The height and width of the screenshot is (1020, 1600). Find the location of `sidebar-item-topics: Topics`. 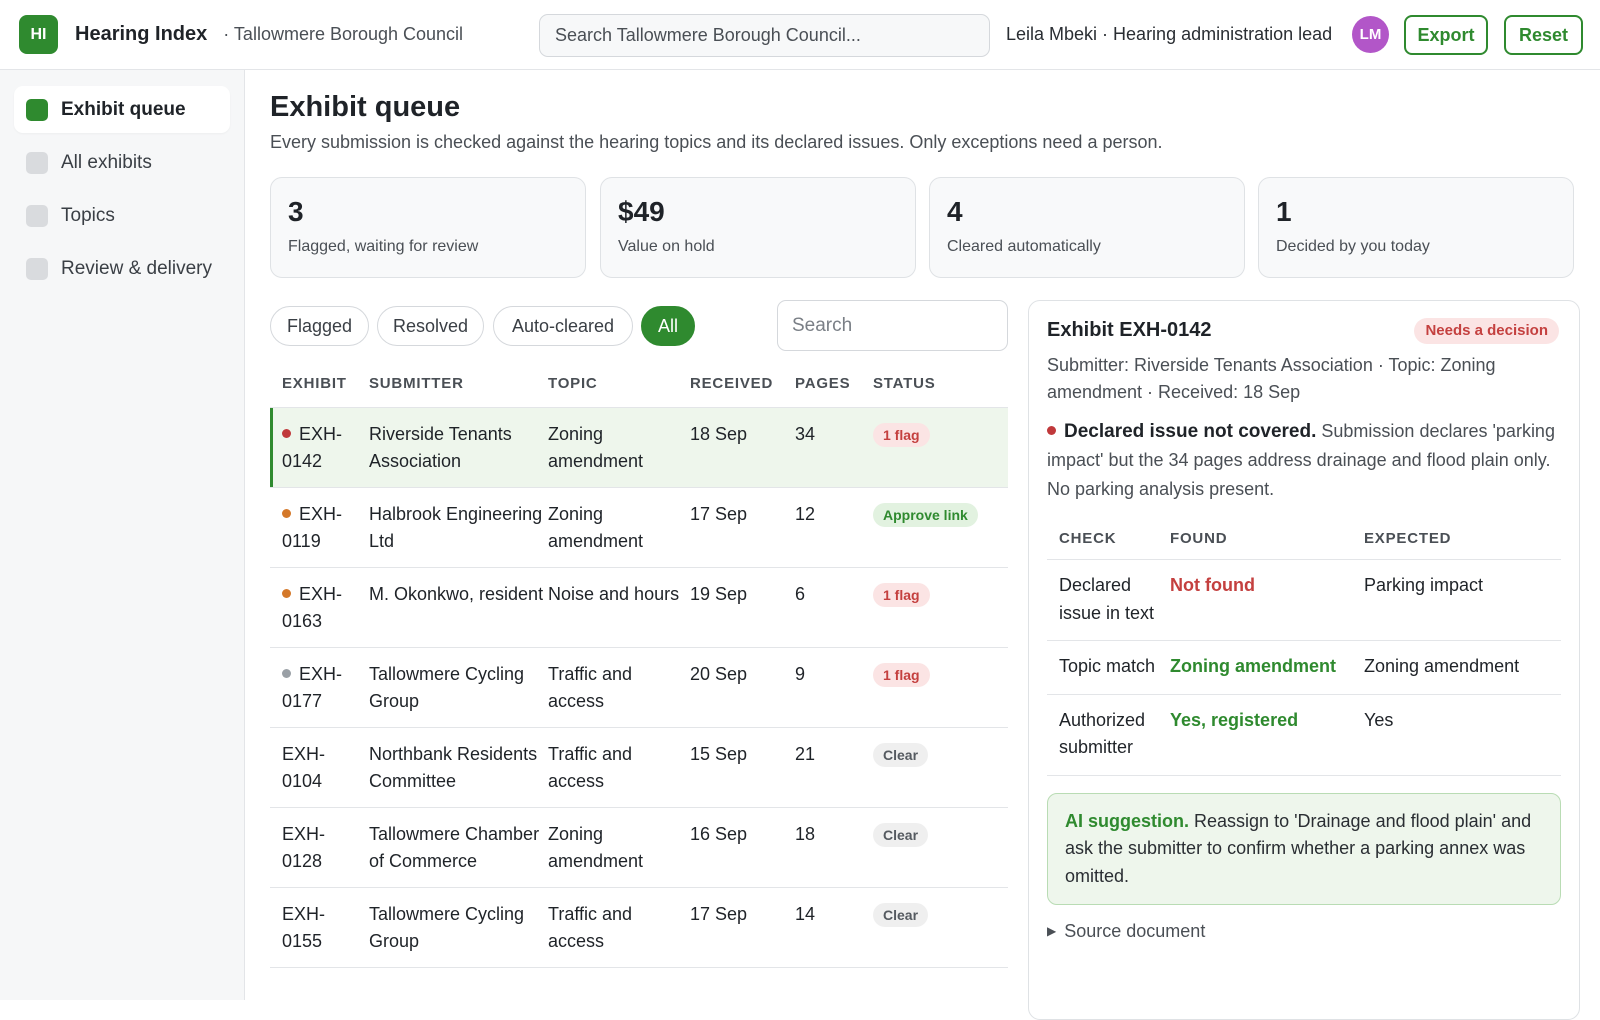

sidebar-item-topics: Topics is located at coordinates (122, 215).